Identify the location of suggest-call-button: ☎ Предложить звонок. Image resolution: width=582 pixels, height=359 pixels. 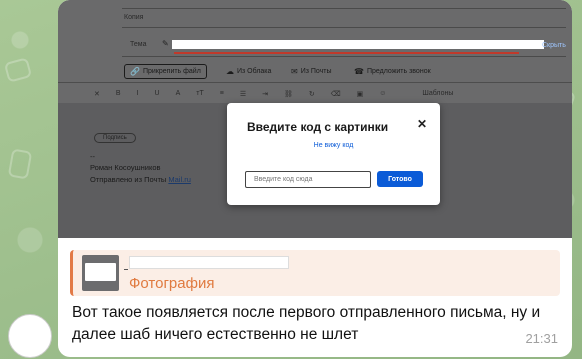
(392, 71).